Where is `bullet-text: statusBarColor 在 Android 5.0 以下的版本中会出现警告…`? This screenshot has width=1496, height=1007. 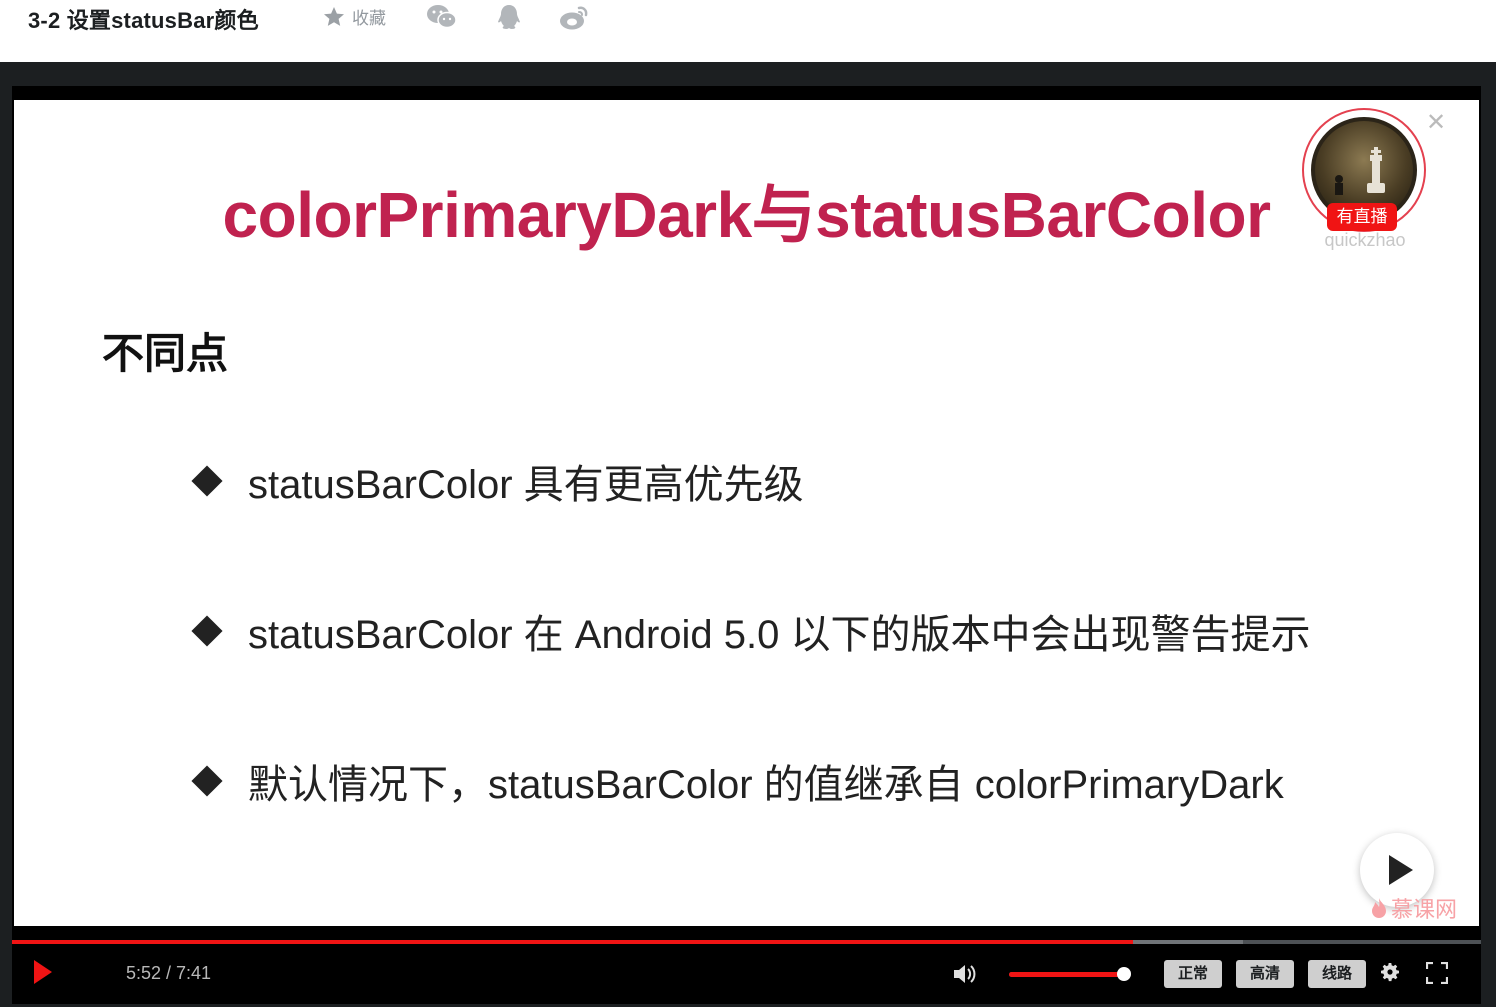 bullet-text: statusBarColor 在 Android 5.0 以下的版本中会出现警告… is located at coordinates (779, 635).